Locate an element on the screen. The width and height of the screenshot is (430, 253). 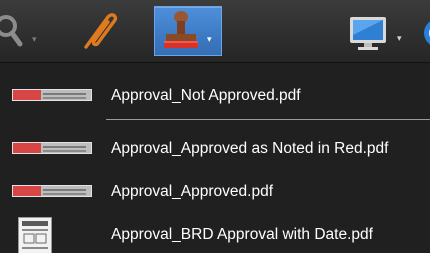
globe-icon is located at coordinates (427, 33).